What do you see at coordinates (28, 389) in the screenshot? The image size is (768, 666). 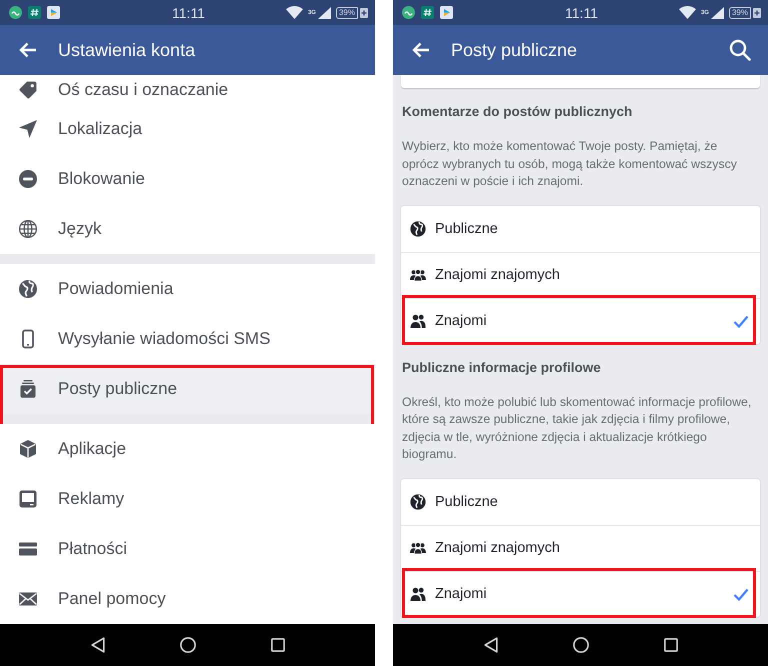 I see `checked-box-stack-icon` at bounding box center [28, 389].